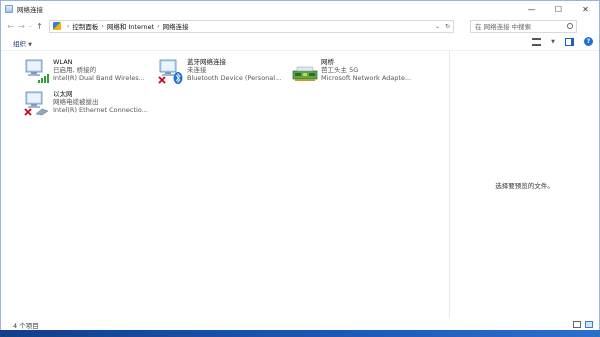  Describe the element at coordinates (589, 324) in the screenshot. I see `large-icons-view-icon` at that location.